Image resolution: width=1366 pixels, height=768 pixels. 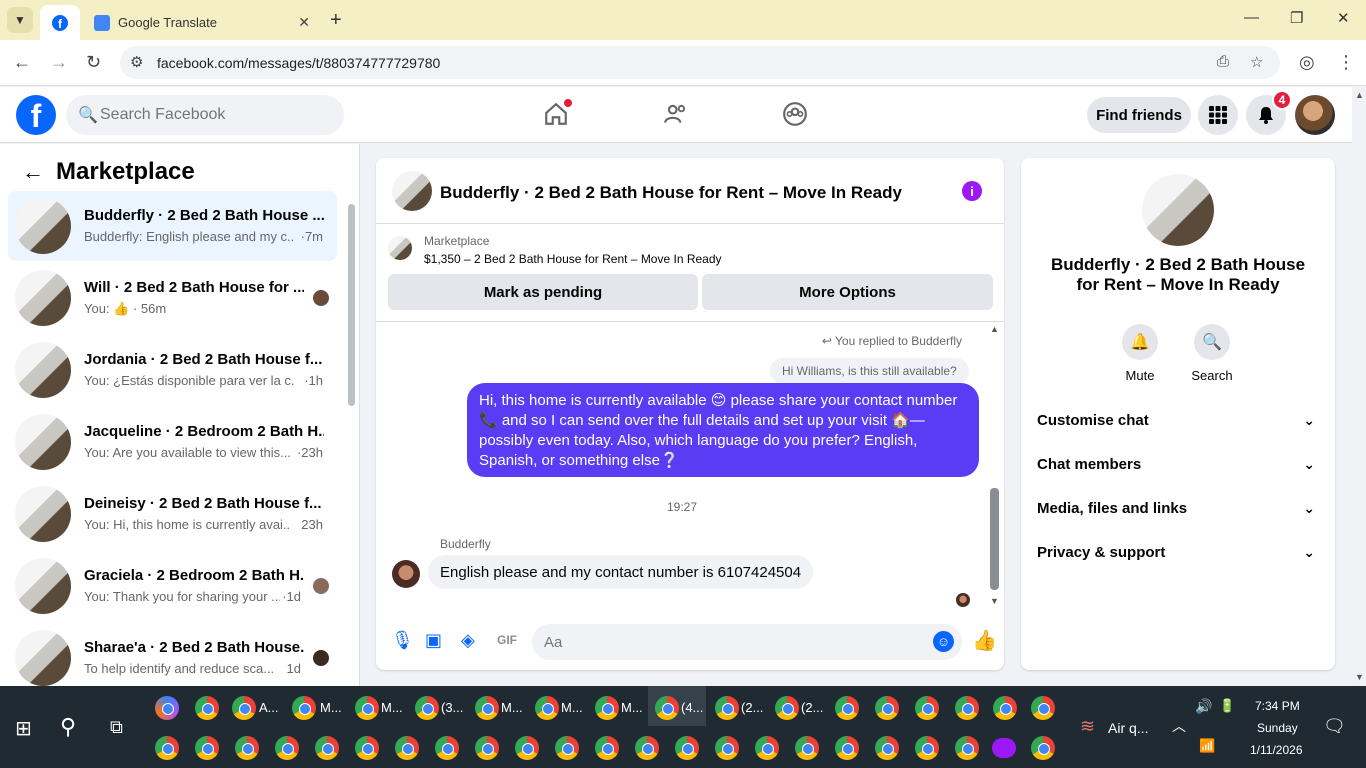 What do you see at coordinates (972, 191) in the screenshot?
I see `info-icon: i` at bounding box center [972, 191].